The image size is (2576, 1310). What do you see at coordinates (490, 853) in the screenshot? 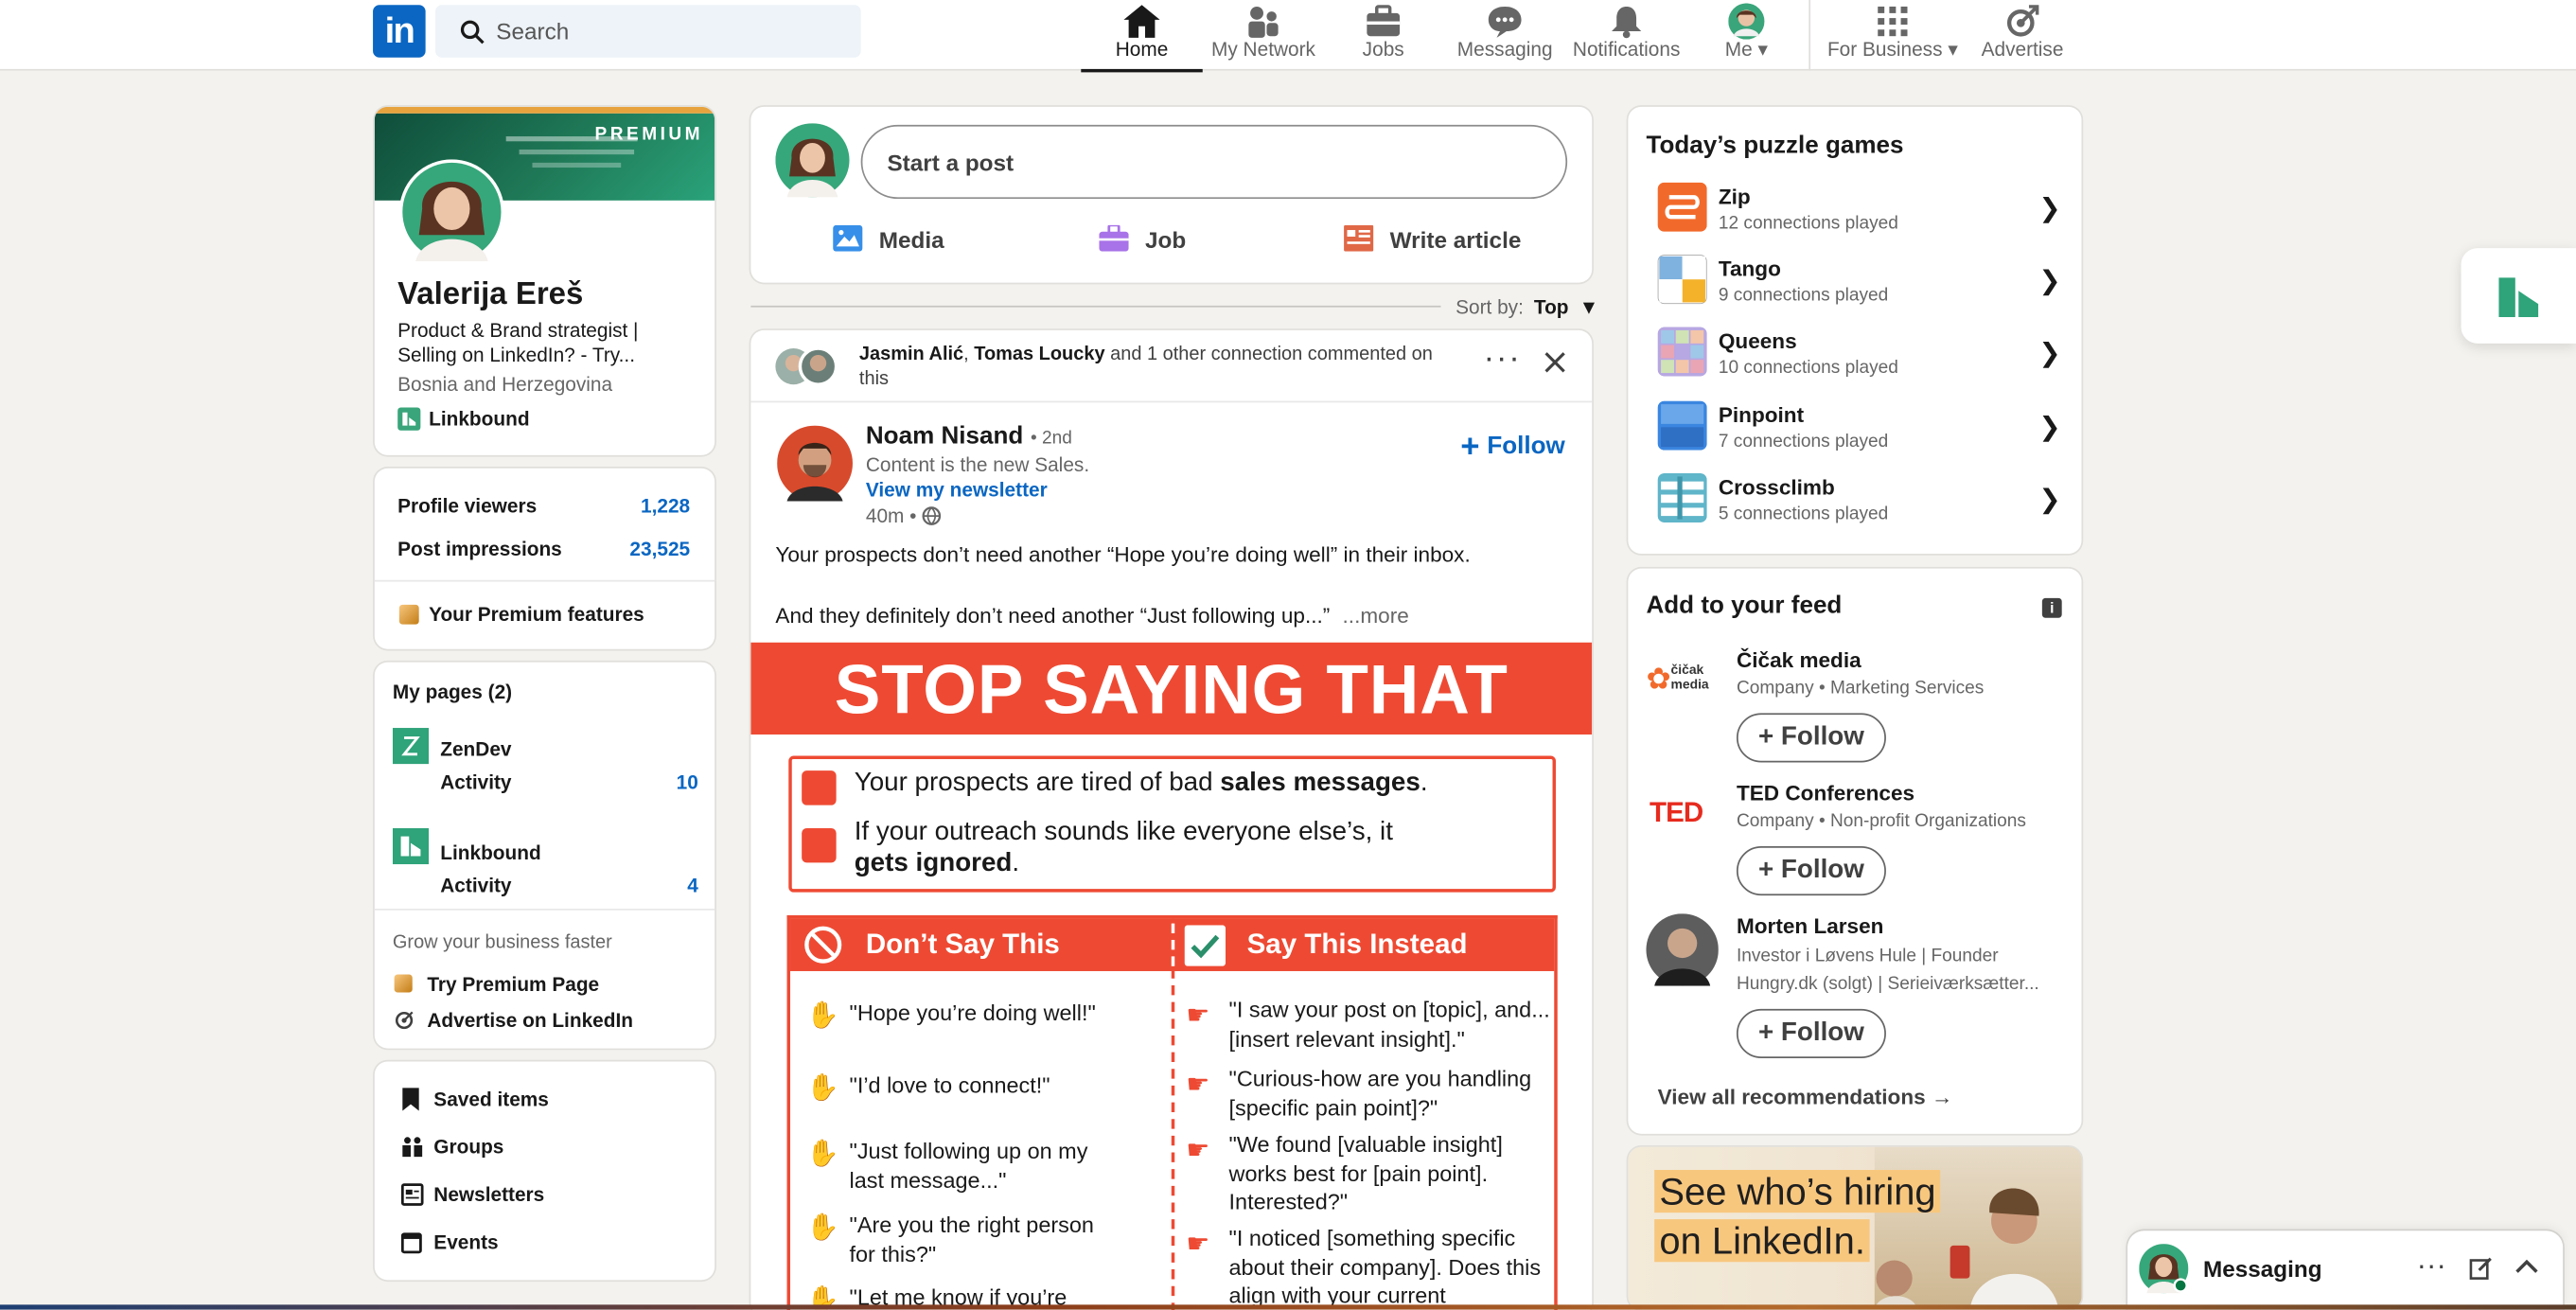
I see `page-name: Linkbound` at bounding box center [490, 853].